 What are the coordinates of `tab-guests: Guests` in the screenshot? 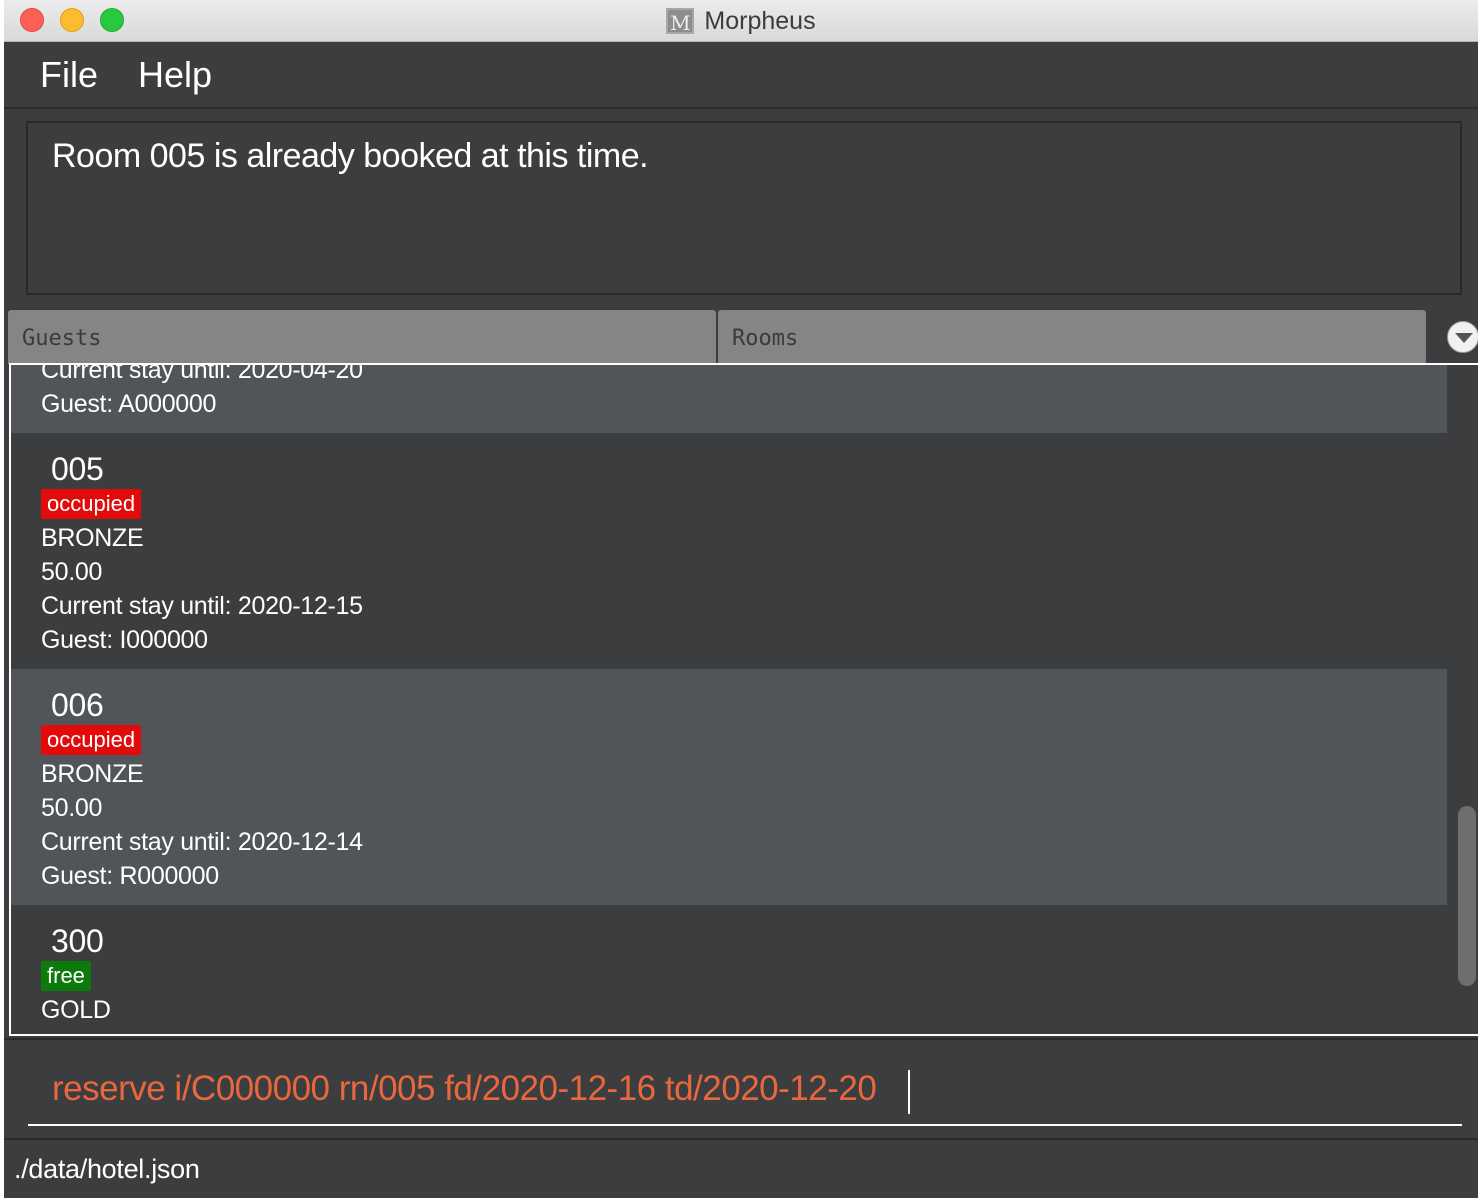 It's located at (362, 337).